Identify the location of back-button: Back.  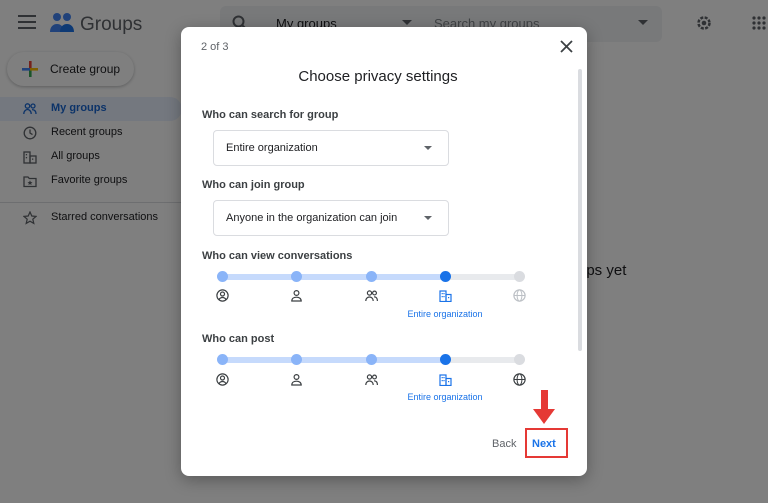
(504, 444).